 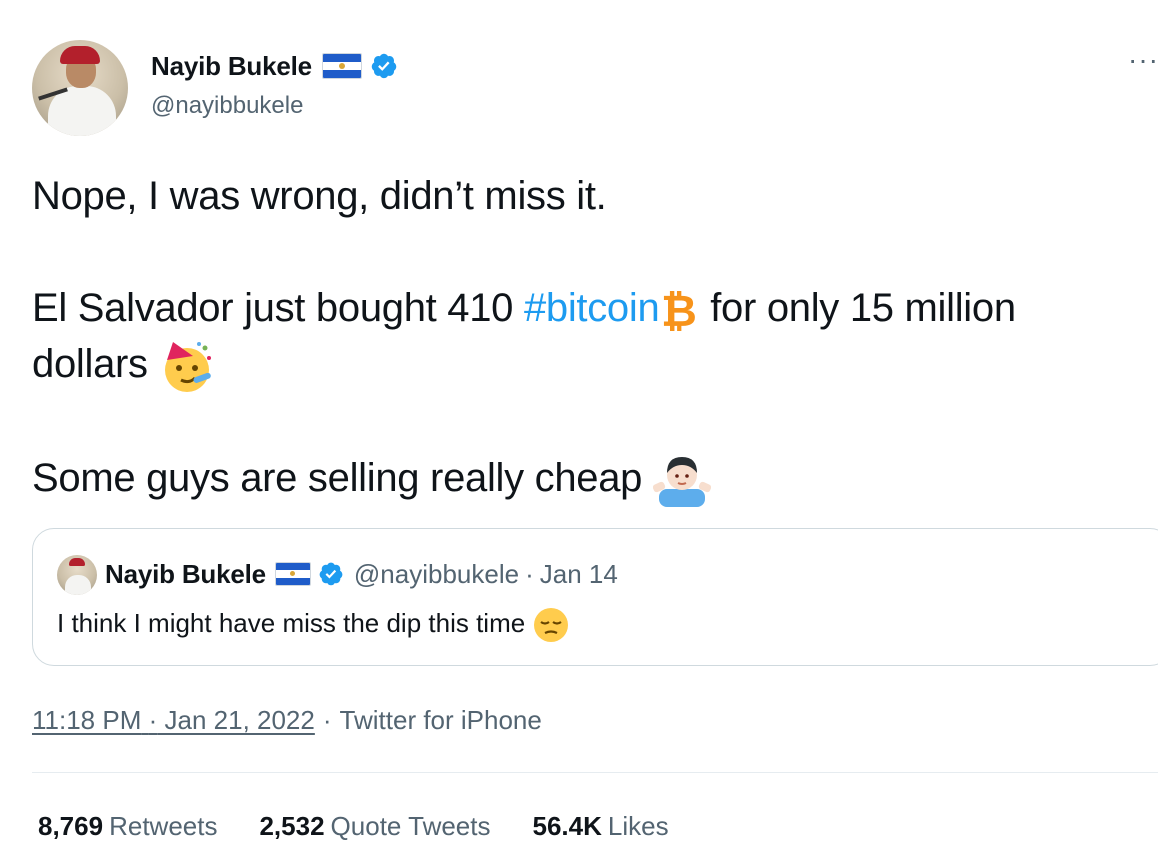 I want to click on retweets-count: 8,769, so click(x=71, y=825).